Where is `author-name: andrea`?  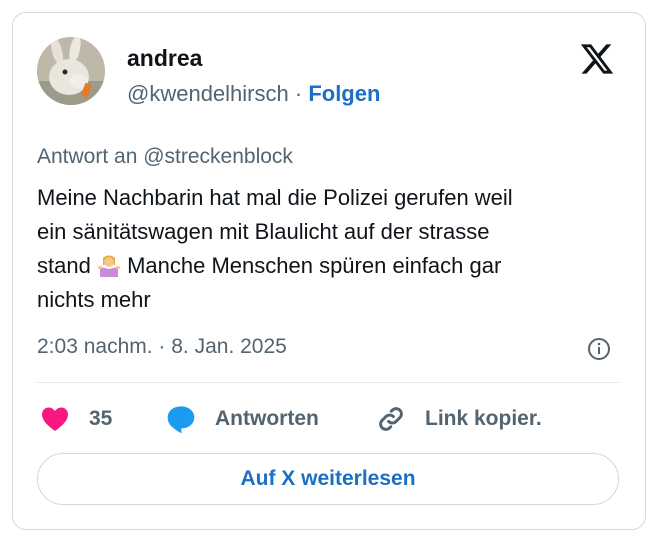 author-name: andrea is located at coordinates (164, 58).